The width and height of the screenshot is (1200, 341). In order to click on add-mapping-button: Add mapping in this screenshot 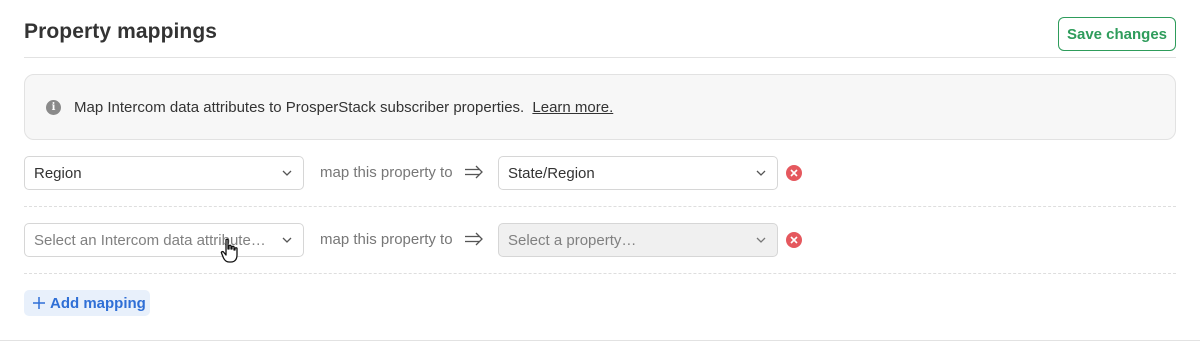, I will do `click(87, 303)`.